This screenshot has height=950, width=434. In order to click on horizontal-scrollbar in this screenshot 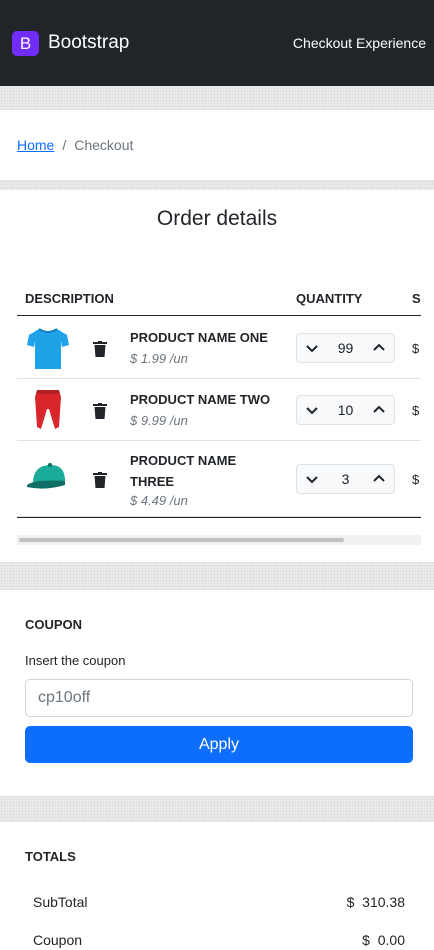, I will do `click(219, 540)`.